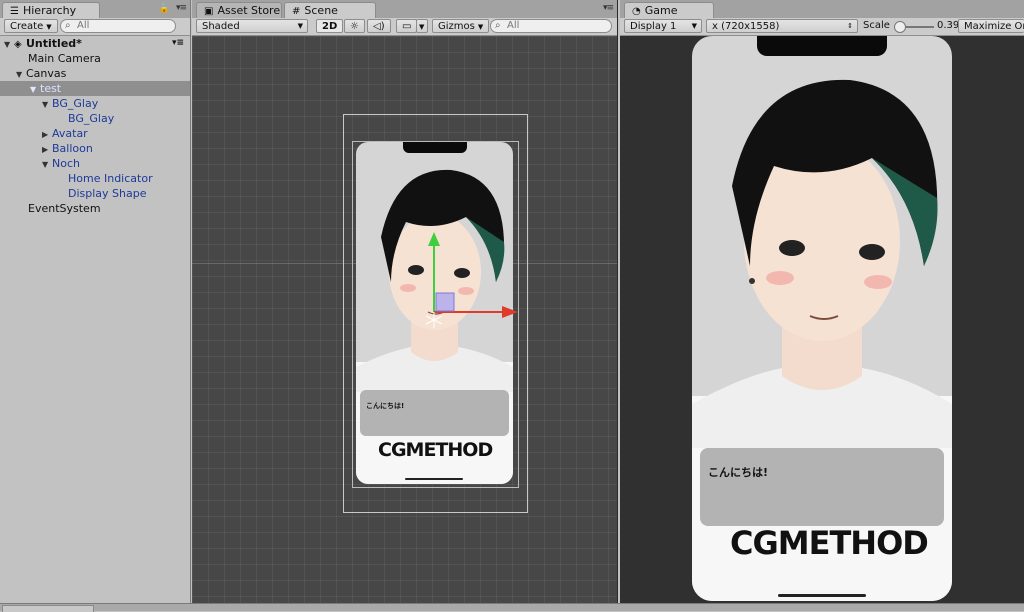  Describe the element at coordinates (95, 193) in the screenshot. I see `list-item: Display Shape` at that location.